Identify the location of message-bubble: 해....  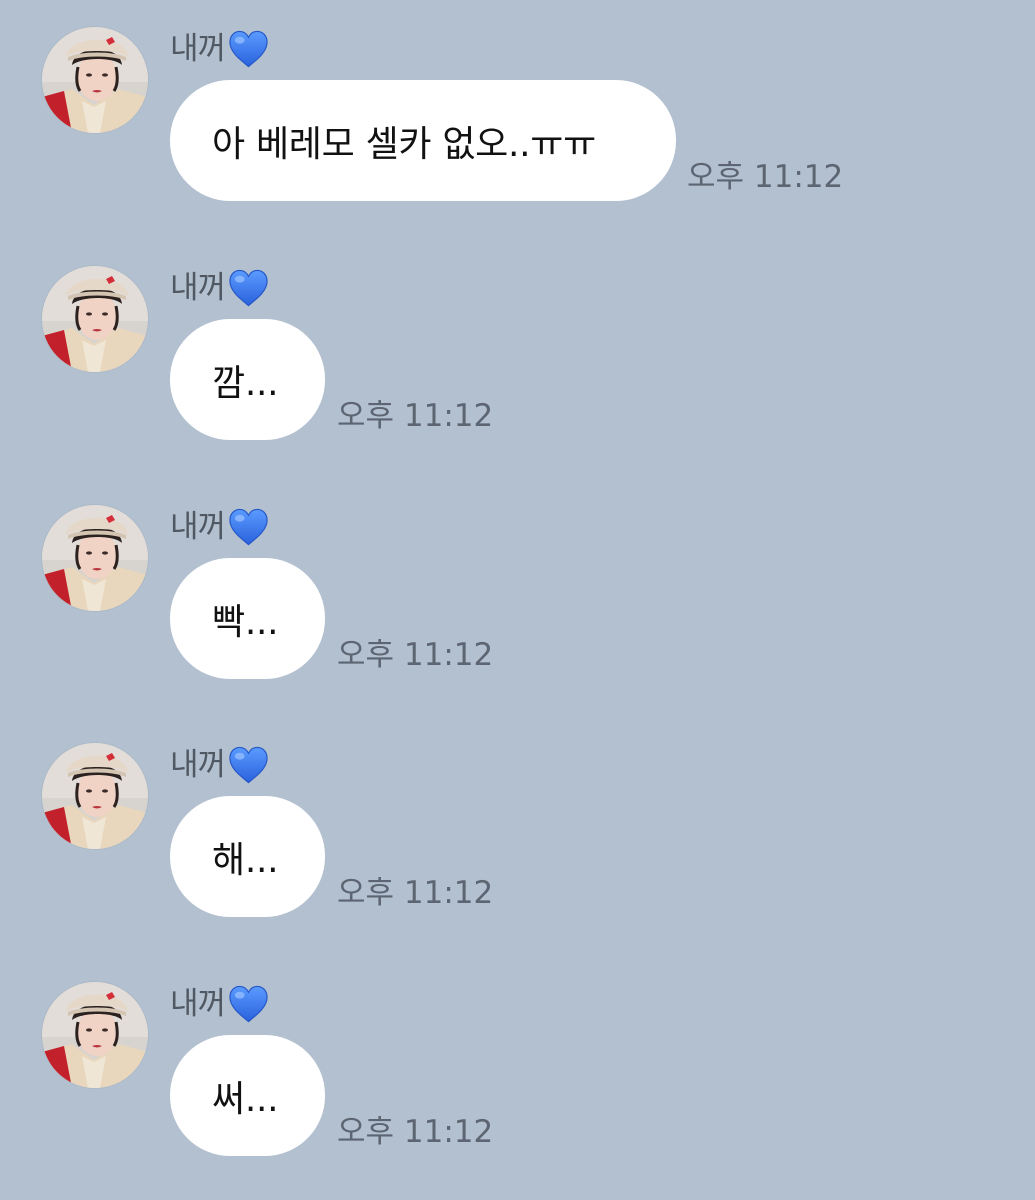
(247, 856).